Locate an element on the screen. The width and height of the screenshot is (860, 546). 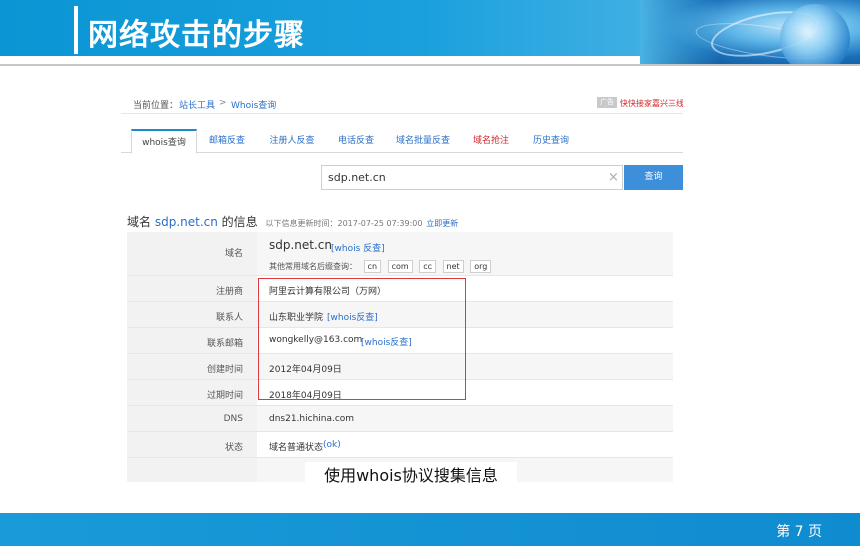
update-now-link: 立即更新 is located at coordinates (442, 223).